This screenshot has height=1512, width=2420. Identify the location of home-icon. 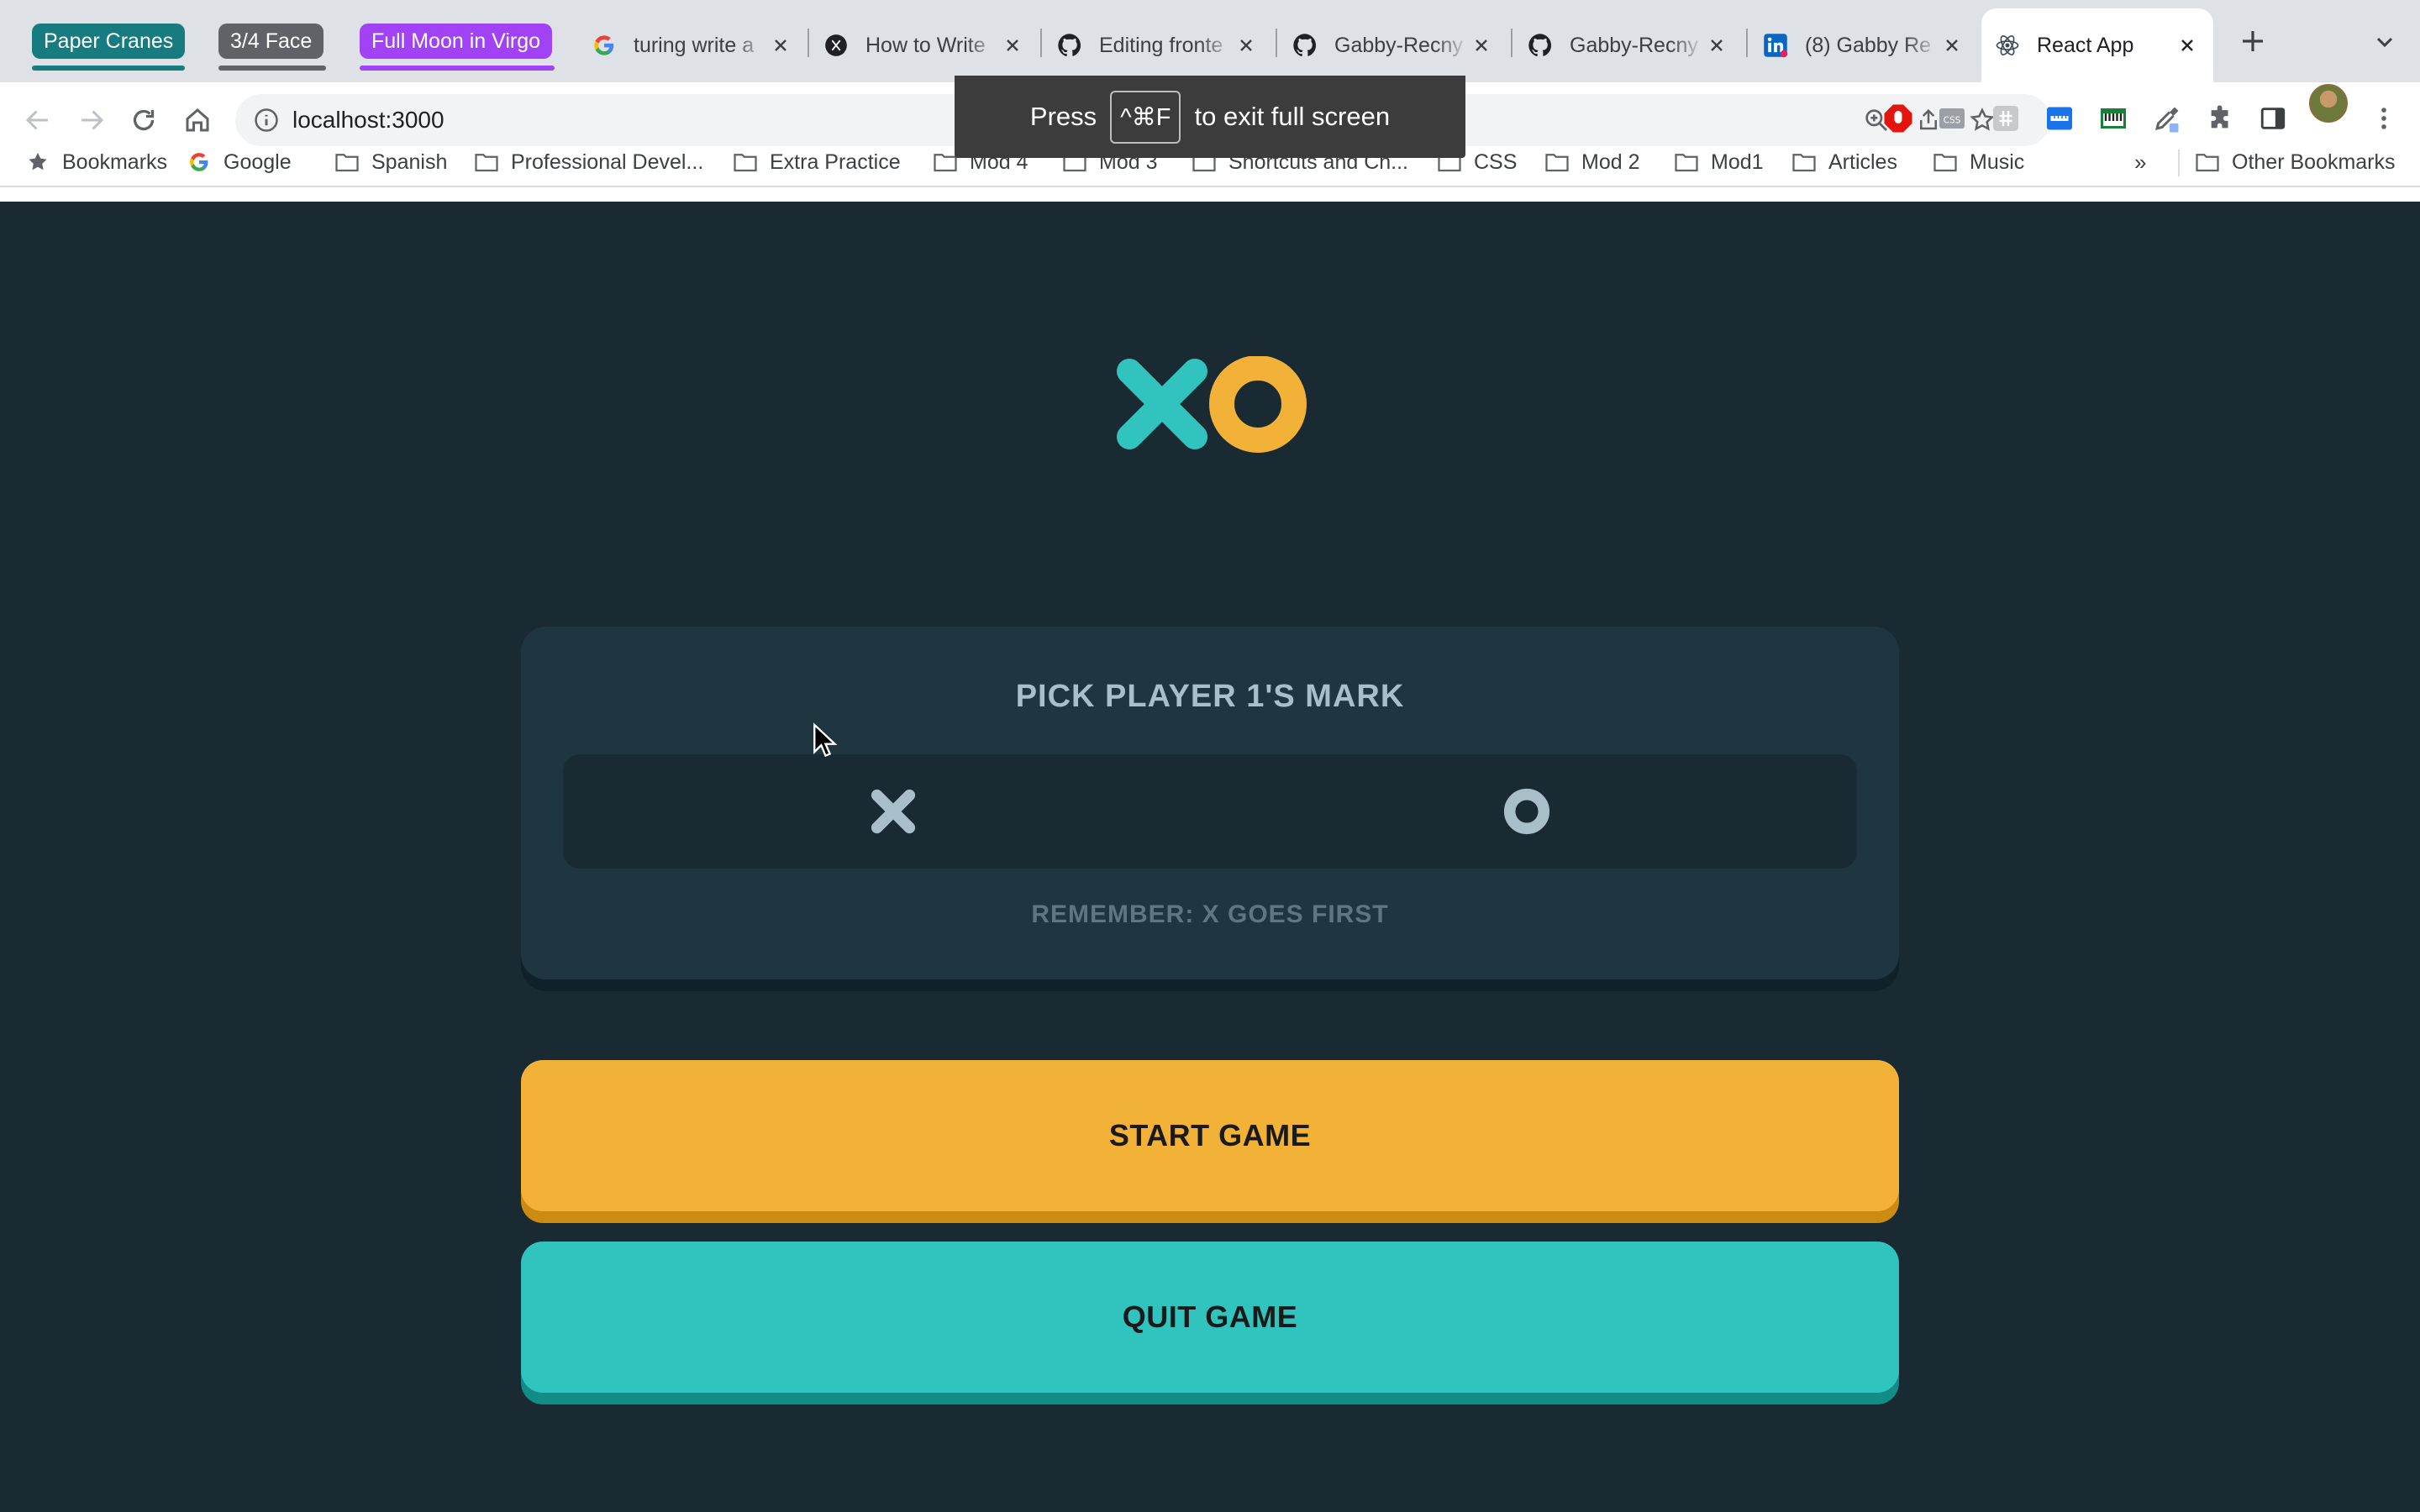
(197, 120).